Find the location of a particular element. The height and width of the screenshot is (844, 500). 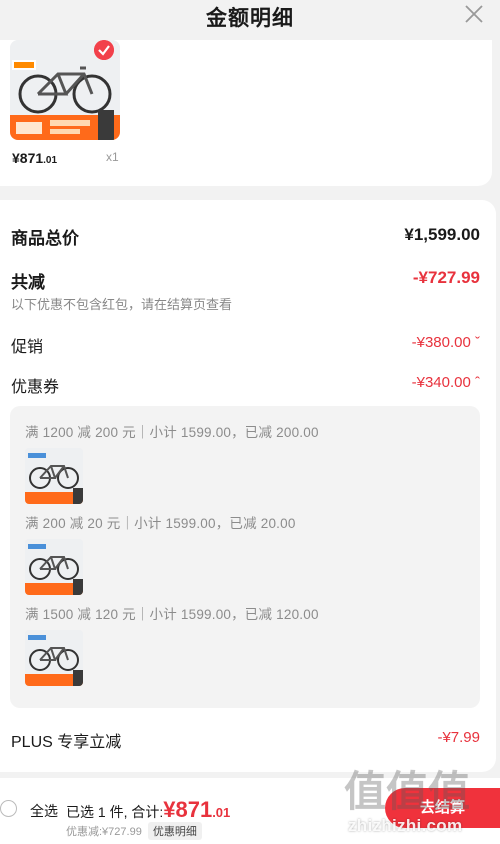

checkout-button: 去结算 is located at coordinates (442, 808).